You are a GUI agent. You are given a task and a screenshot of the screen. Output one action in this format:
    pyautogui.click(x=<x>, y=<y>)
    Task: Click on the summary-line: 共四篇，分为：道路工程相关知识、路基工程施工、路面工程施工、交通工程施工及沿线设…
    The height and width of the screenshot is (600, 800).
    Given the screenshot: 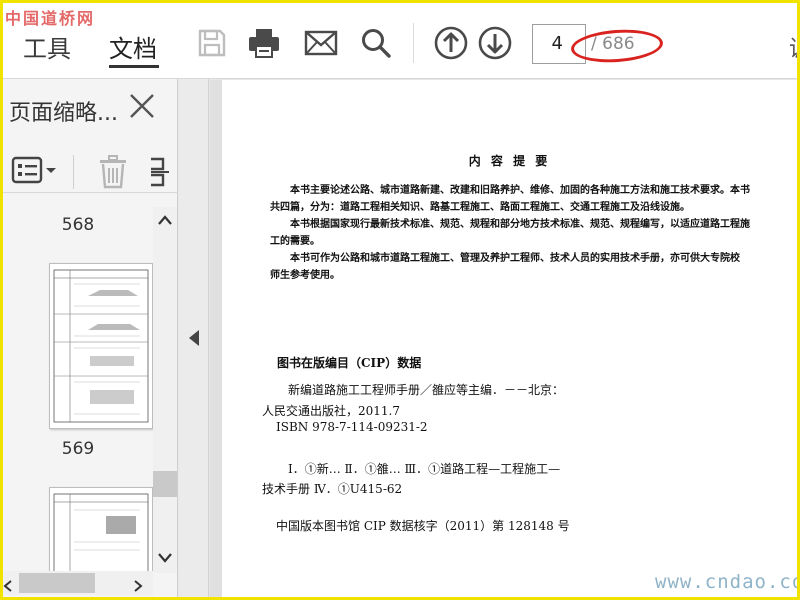 What is the action you would take?
    pyautogui.click(x=480, y=207)
    